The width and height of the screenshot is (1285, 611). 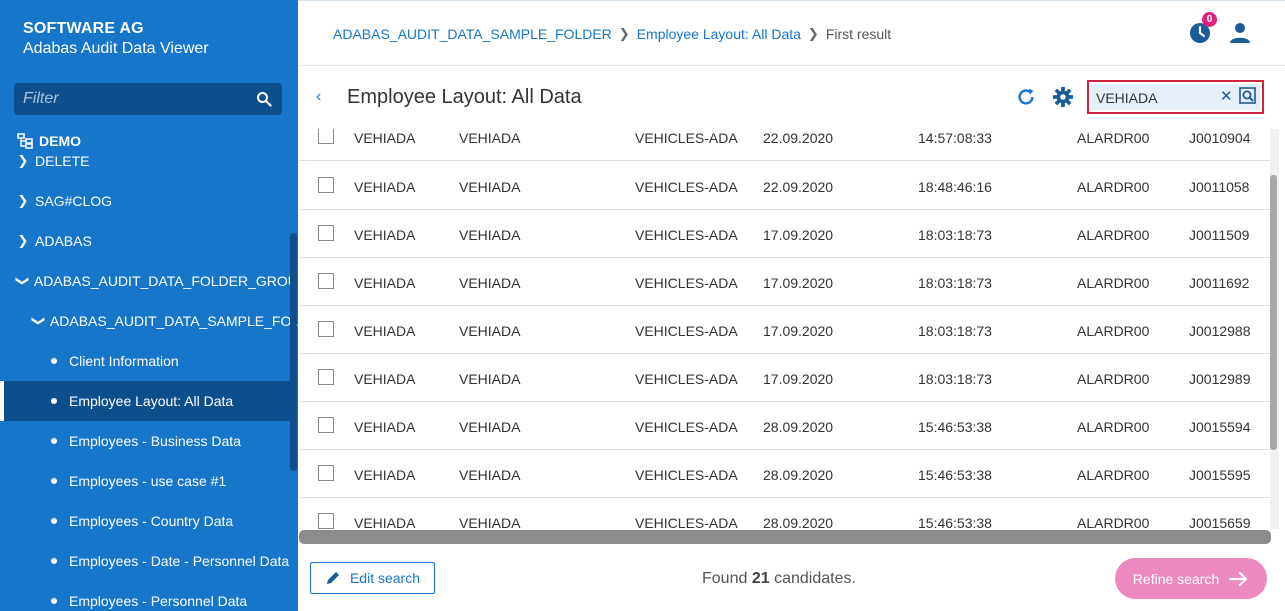 I want to click on col-job-cell: J0012989, so click(x=1220, y=379).